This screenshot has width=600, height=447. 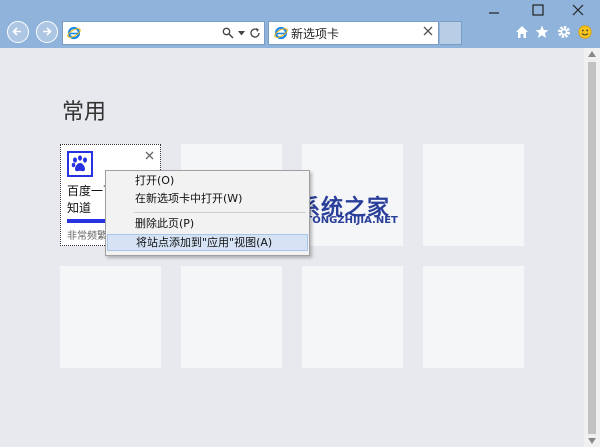 I want to click on vertical-scrollbar, so click(x=592, y=247).